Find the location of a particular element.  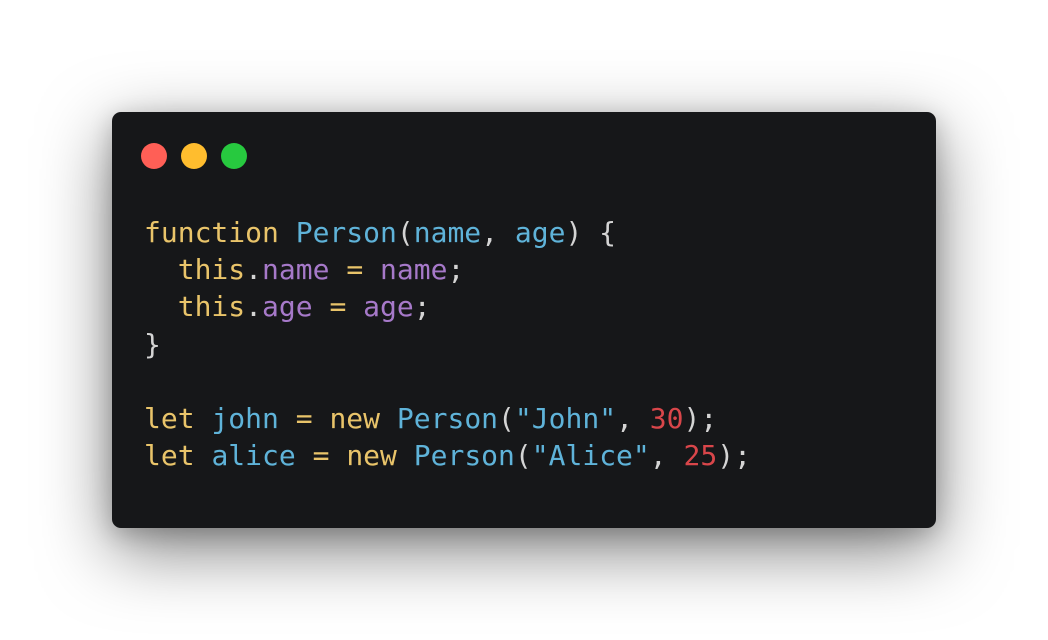

code-token-string: "John" is located at coordinates (565, 418).